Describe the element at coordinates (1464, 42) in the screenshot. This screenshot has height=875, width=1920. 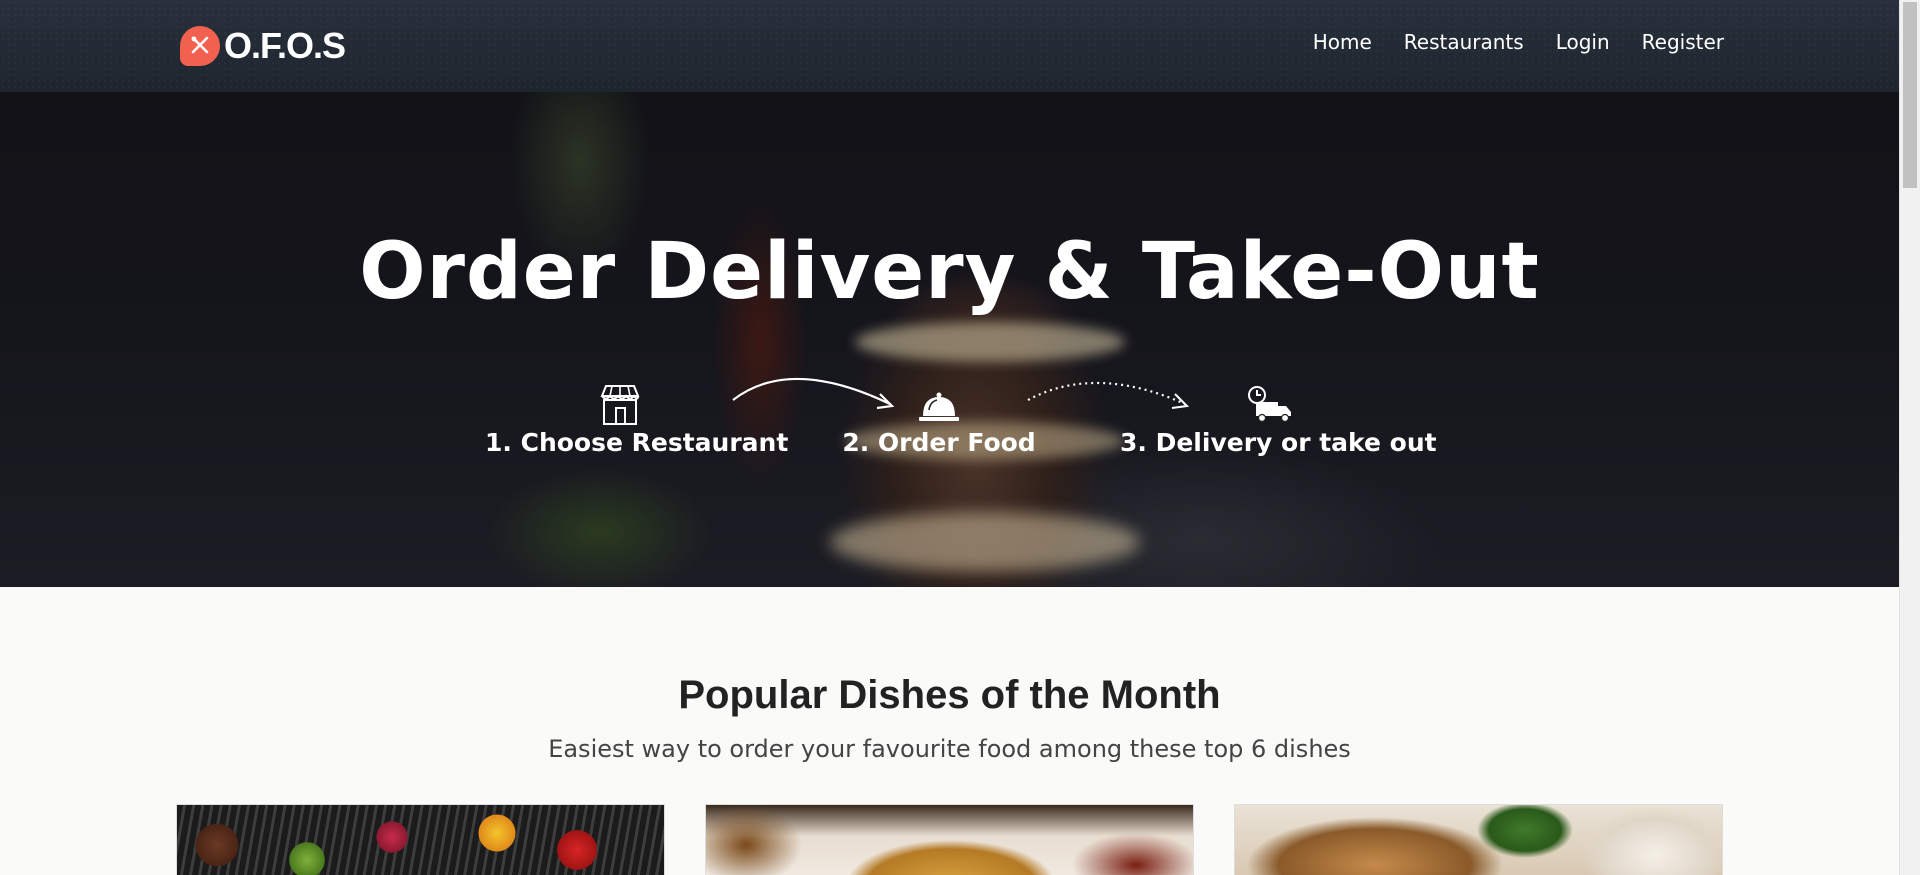
I see `nav-restaurants: Restaurants` at that location.